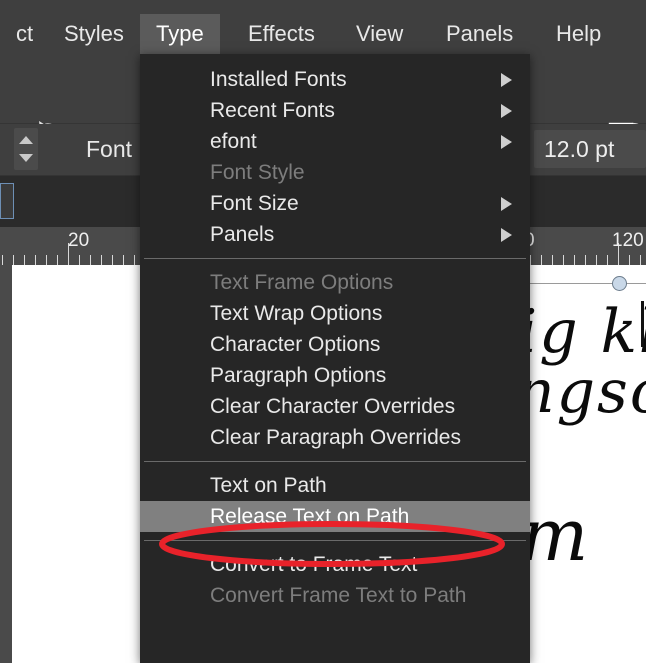 The height and width of the screenshot is (663, 646). I want to click on menu-item-label: Clear Paragraph Overrides, so click(335, 437).